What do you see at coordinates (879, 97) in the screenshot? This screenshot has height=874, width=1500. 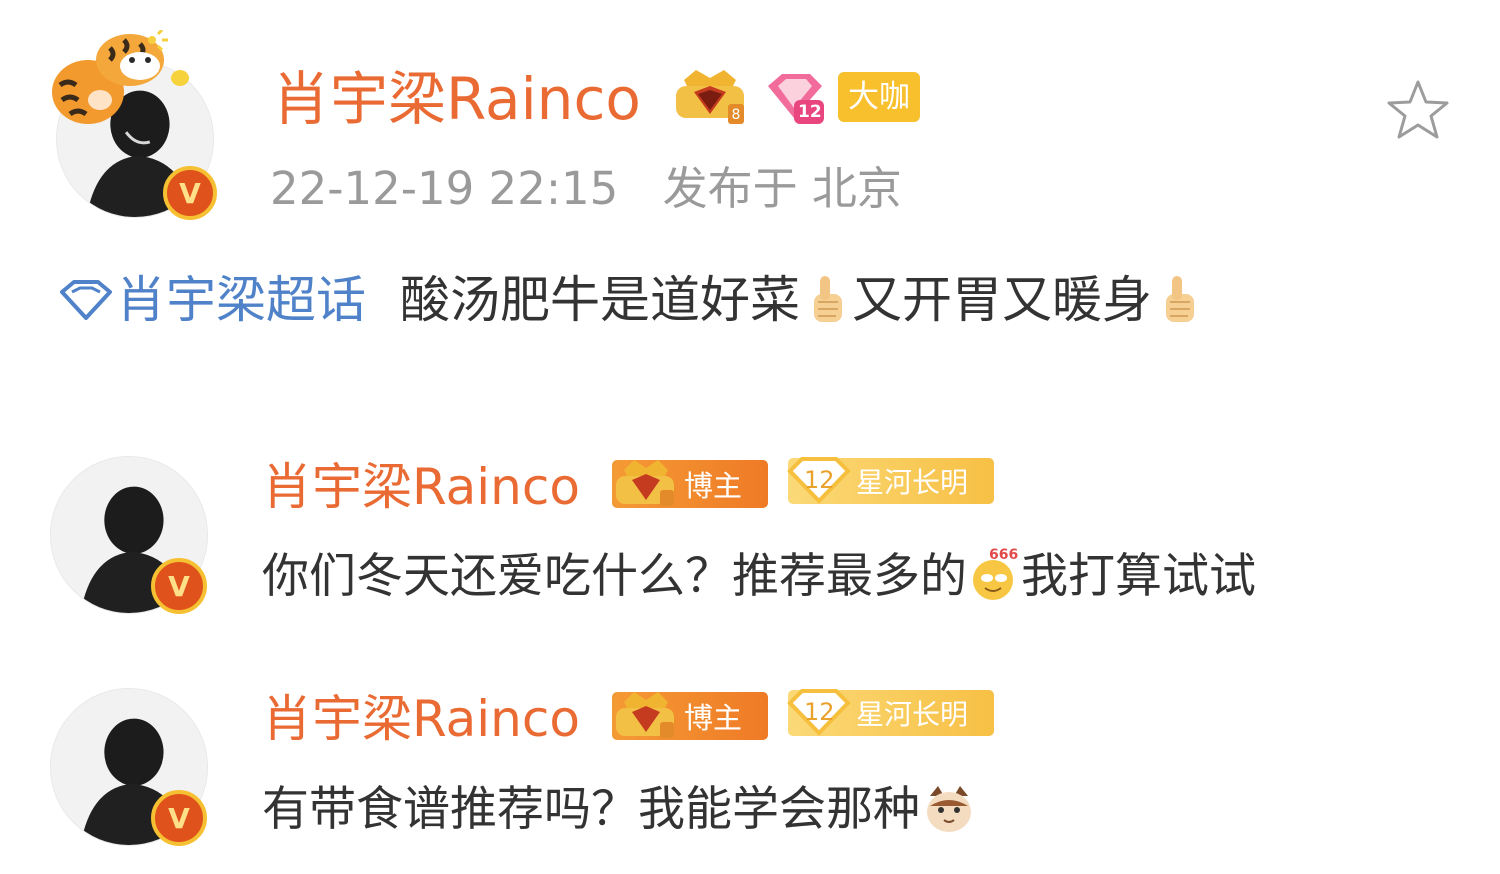 I see `dakai-badge: 大咖` at bounding box center [879, 97].